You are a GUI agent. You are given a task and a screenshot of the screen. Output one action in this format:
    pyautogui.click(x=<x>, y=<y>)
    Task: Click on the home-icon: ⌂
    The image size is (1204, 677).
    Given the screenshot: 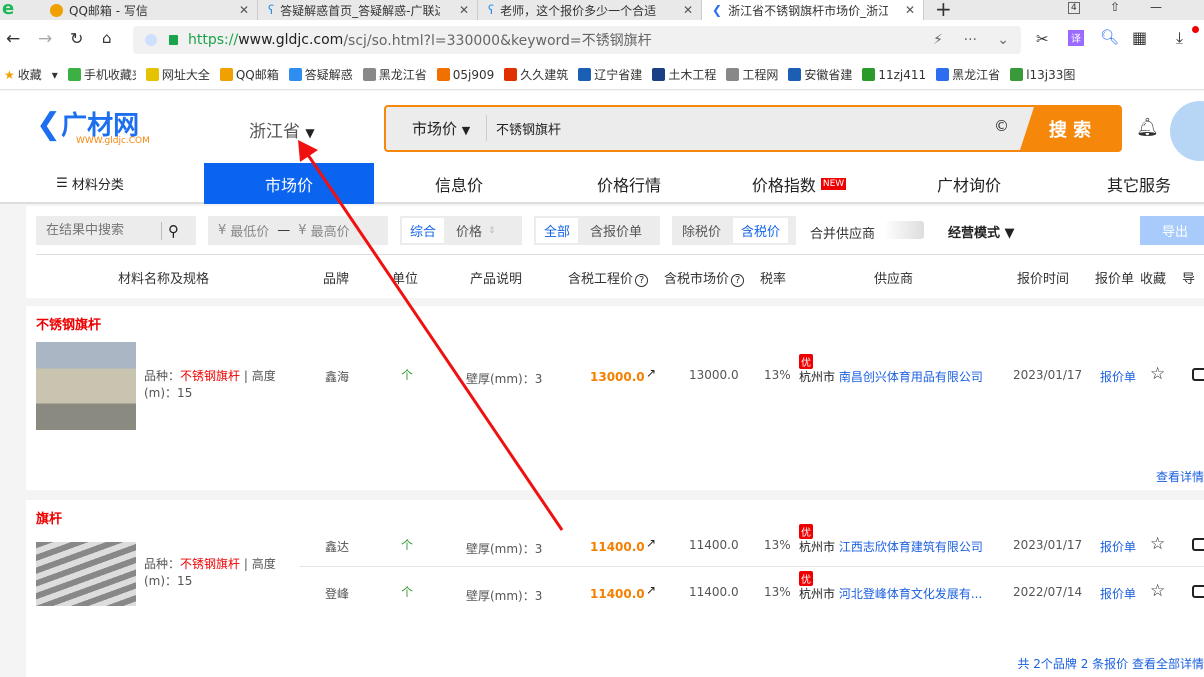 What is the action you would take?
    pyautogui.click(x=107, y=38)
    